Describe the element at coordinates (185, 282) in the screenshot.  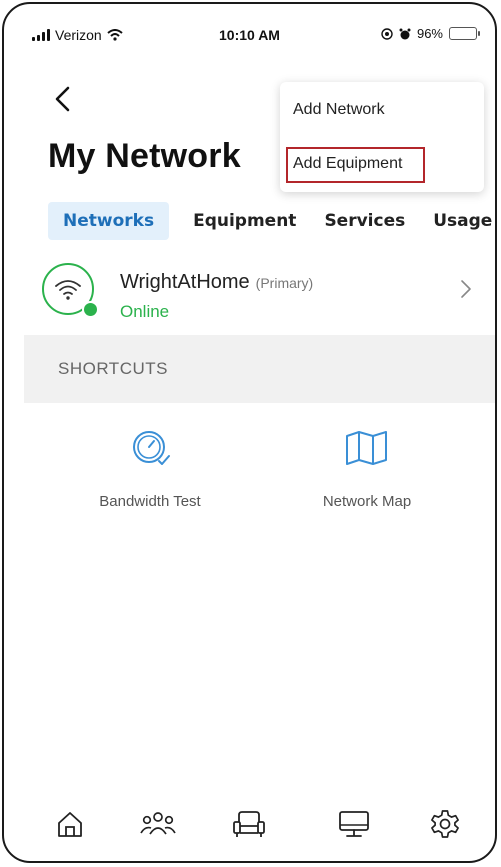
I see `network-name: WrightAtHome` at that location.